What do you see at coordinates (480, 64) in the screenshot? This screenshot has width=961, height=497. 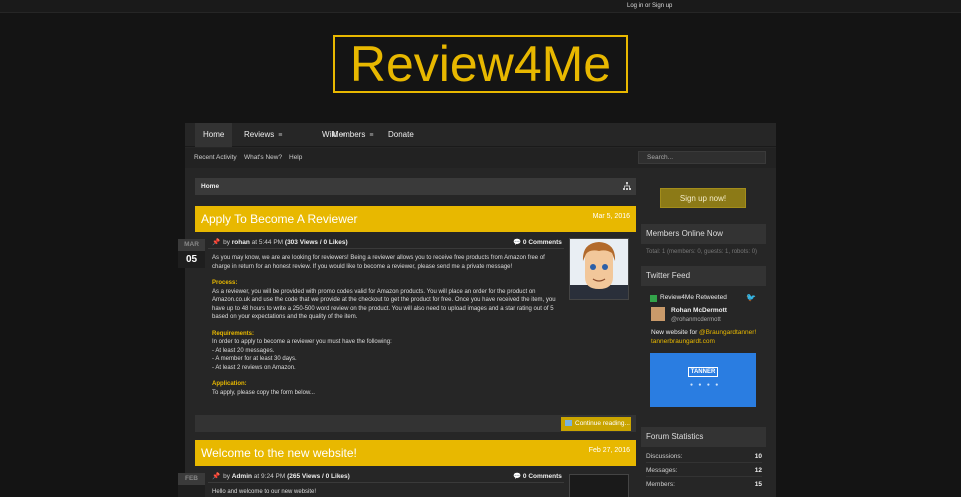 I see `site-logo: Review4Me` at bounding box center [480, 64].